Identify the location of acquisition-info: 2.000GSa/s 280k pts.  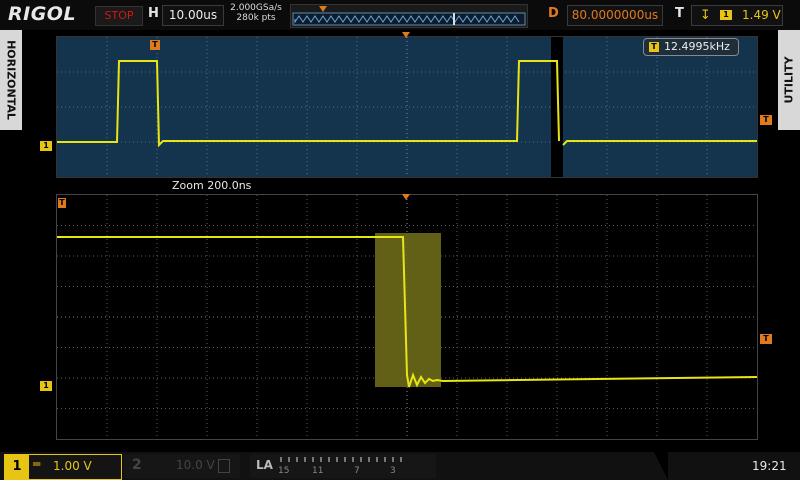
(256, 13).